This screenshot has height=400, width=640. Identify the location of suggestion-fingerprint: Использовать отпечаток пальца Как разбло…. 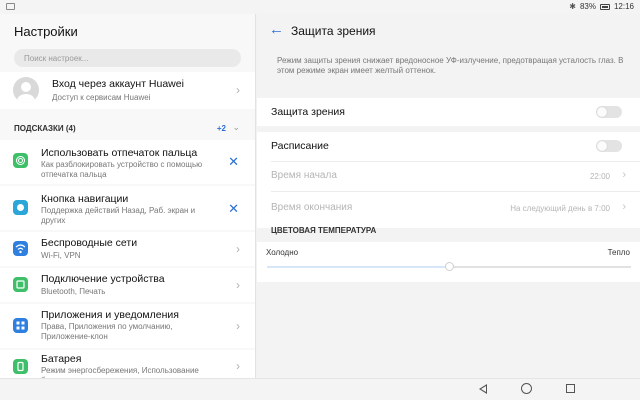
(127, 162).